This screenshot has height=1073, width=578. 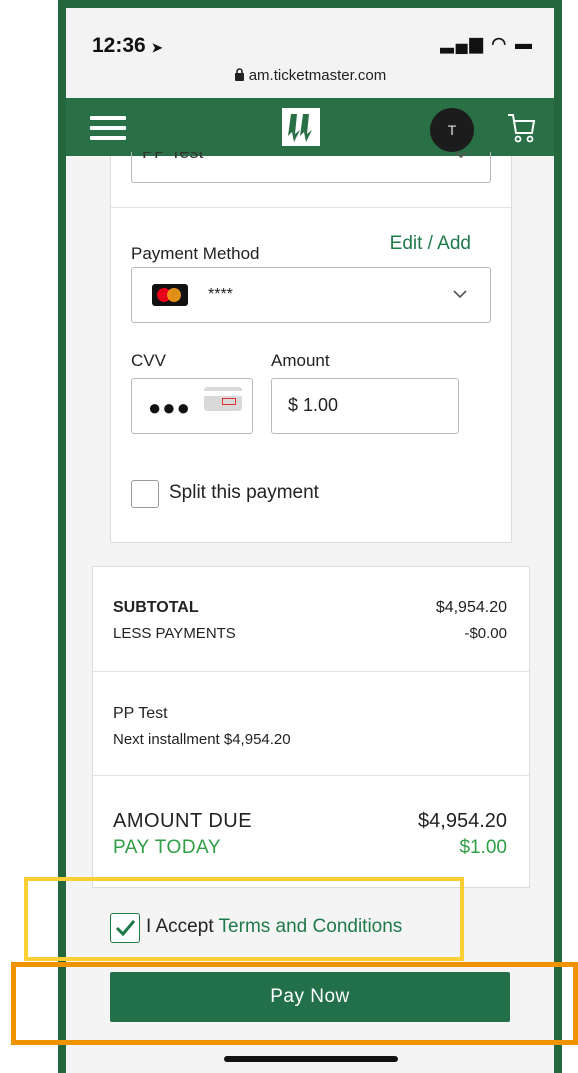 What do you see at coordinates (311, 207) in the screenshot?
I see `divider` at bounding box center [311, 207].